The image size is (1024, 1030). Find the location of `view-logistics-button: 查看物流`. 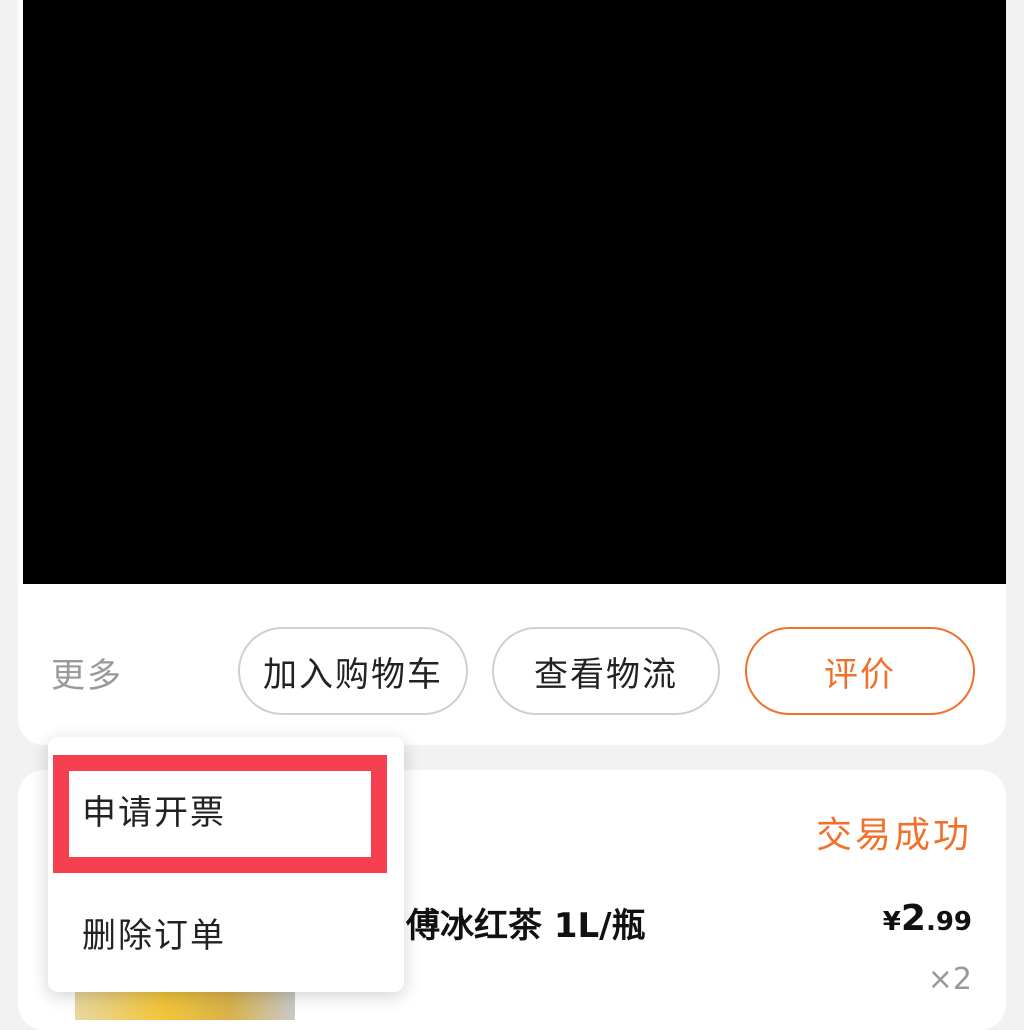

view-logistics-button: 查看物流 is located at coordinates (606, 671).